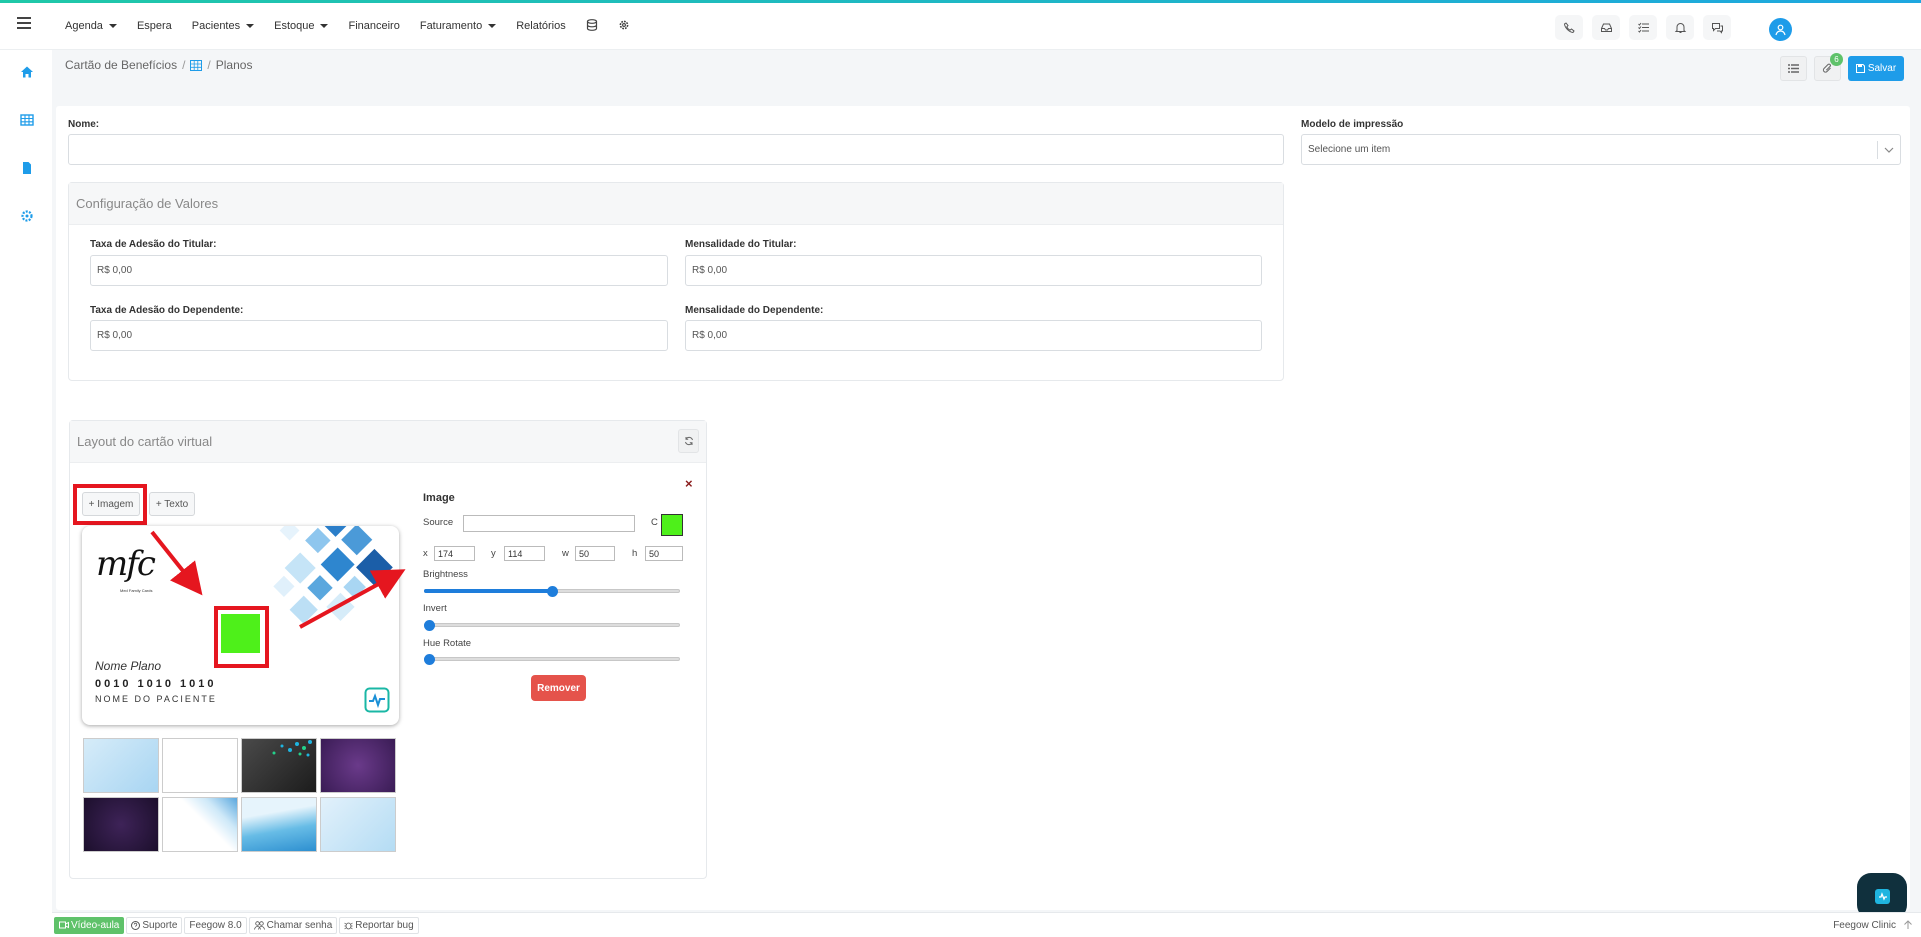 The image size is (1921, 937). I want to click on arrow-to-editor, so click(352, 599).